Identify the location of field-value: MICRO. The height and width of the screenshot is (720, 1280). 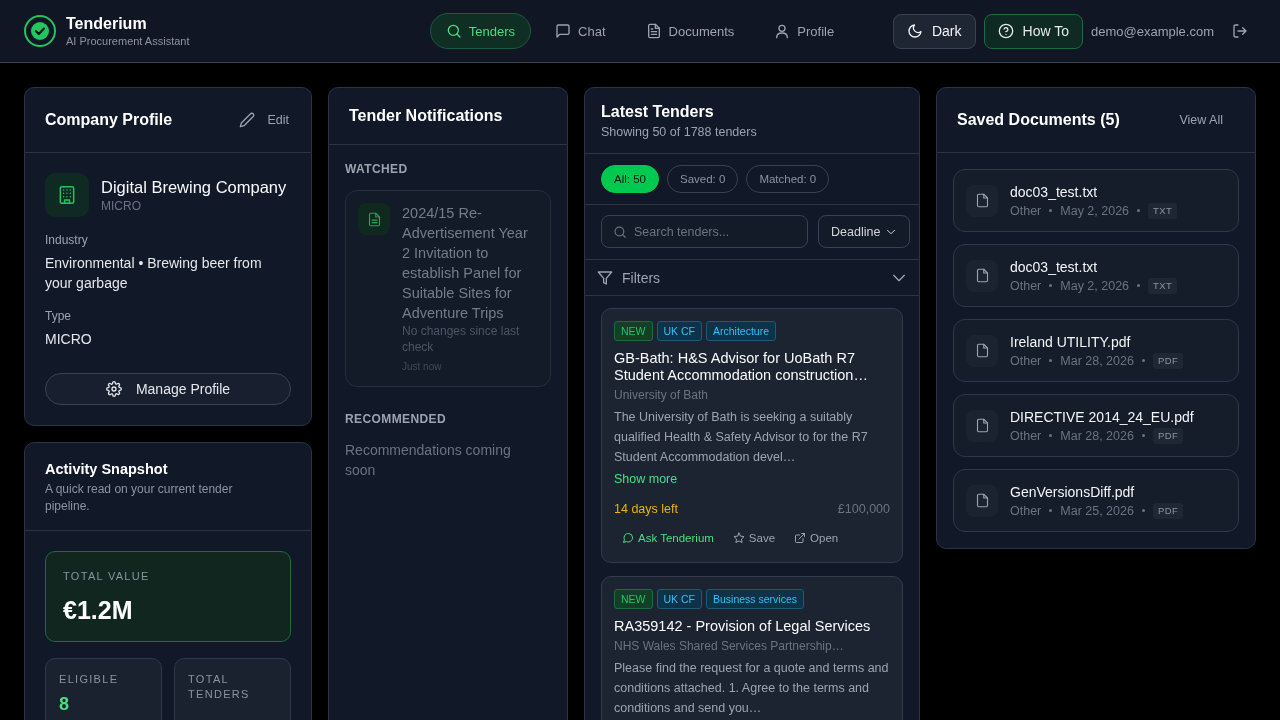
(69, 339).